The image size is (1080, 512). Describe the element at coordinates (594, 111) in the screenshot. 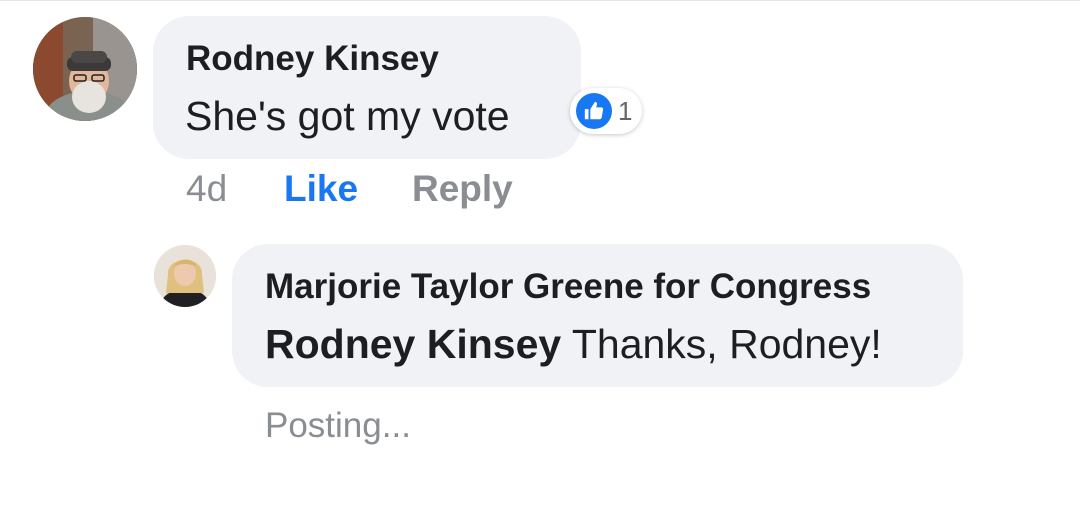

I see `thumbs-up-icon` at that location.